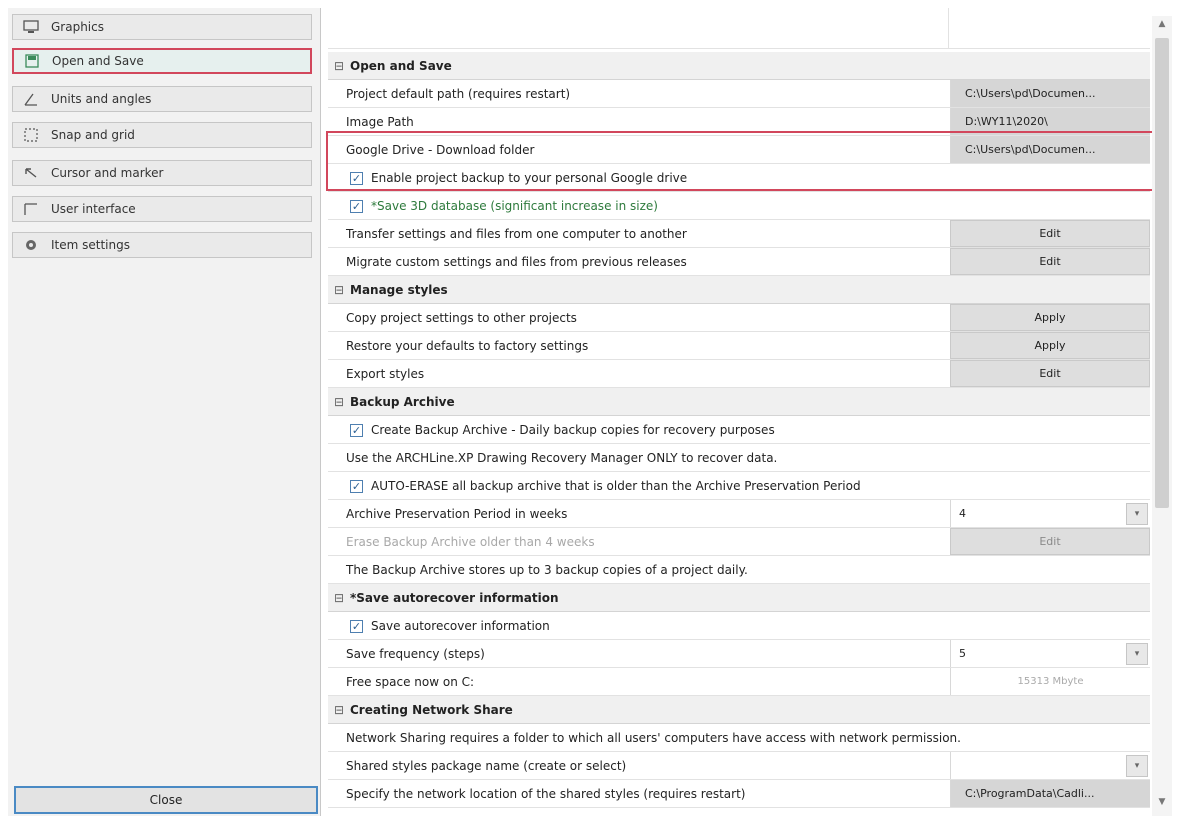 The height and width of the screenshot is (816, 1177). I want to click on sidebar-item-label: User interface, so click(93, 209).